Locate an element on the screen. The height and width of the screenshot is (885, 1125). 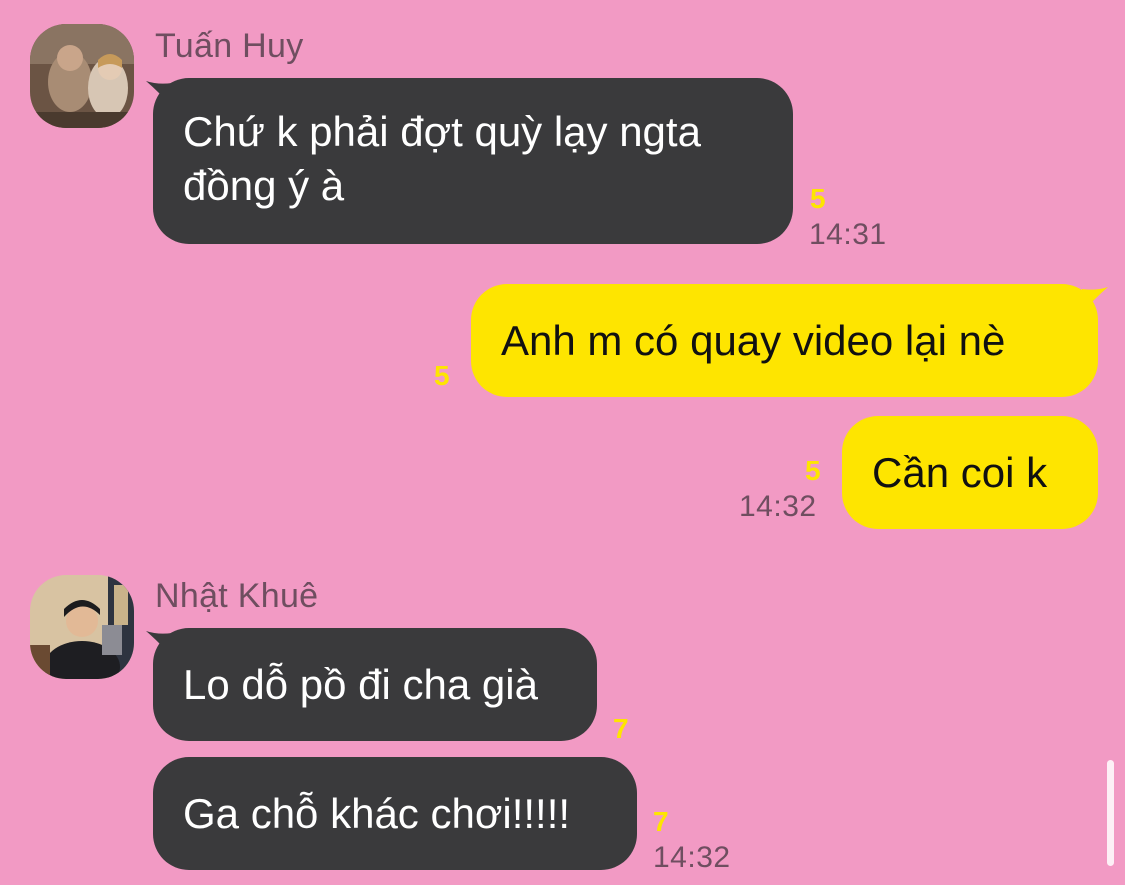
avatar-tuan-huy is located at coordinates (82, 76).